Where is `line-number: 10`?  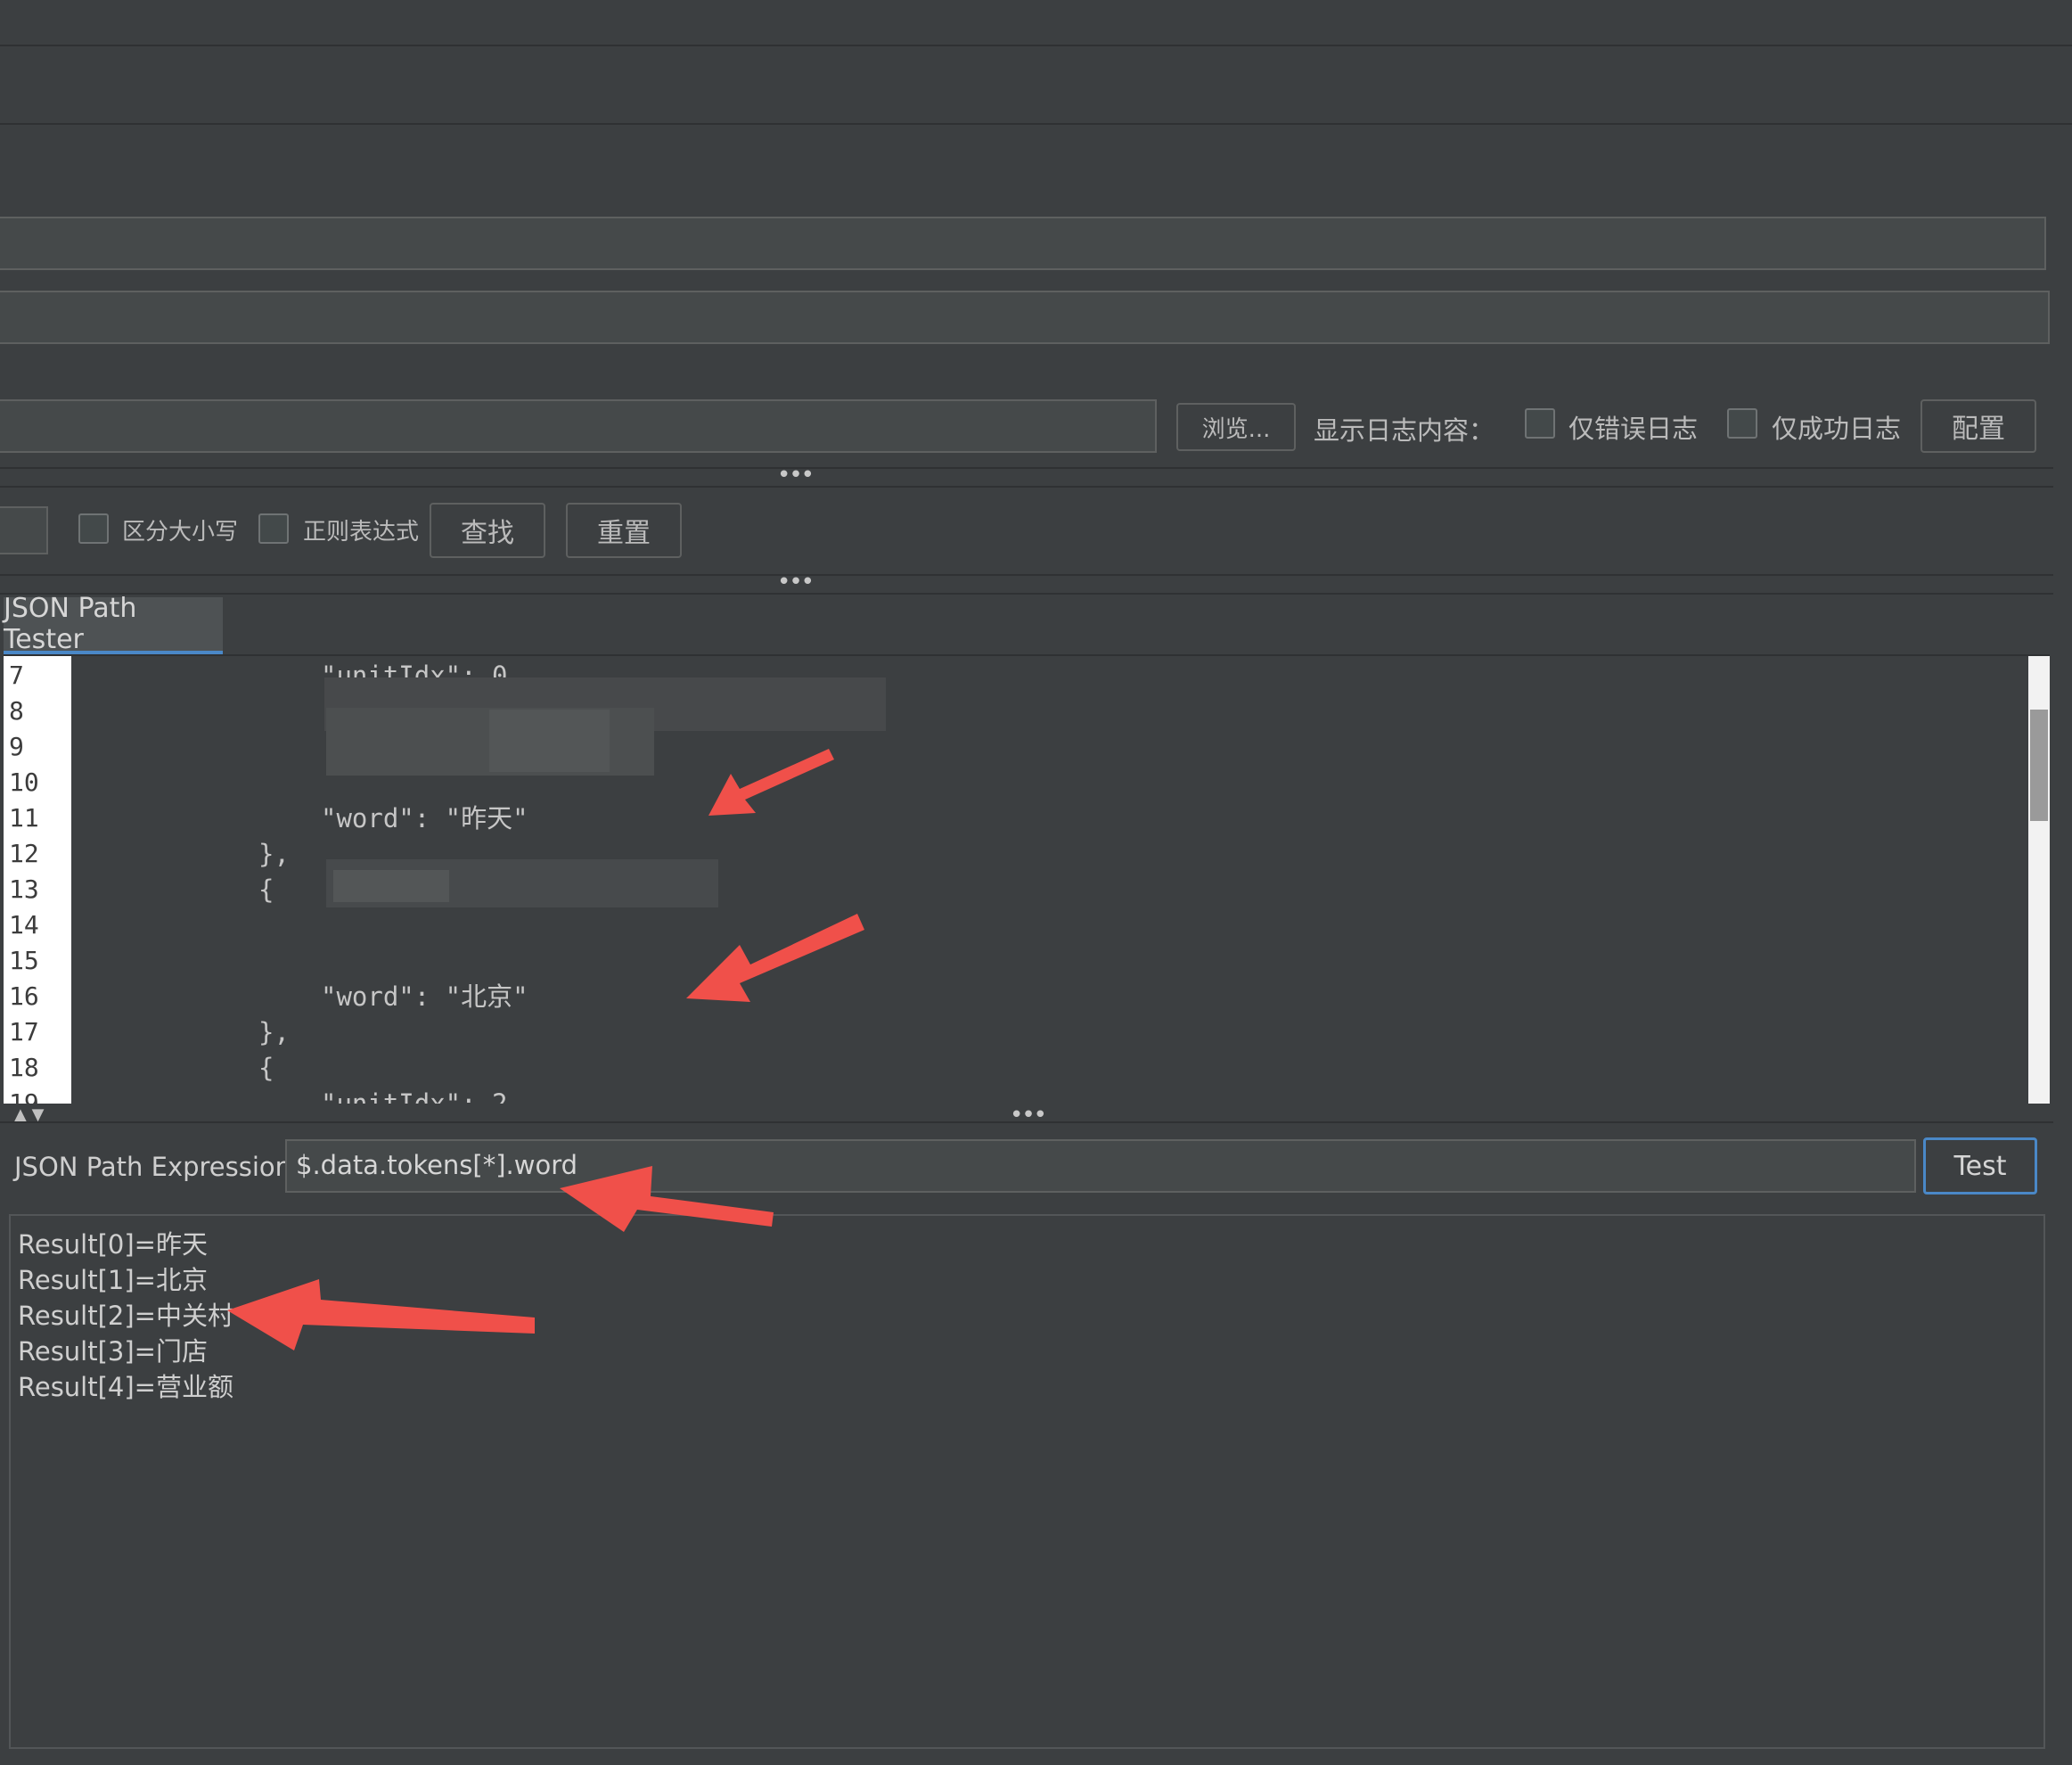
line-number: 10 is located at coordinates (24, 782).